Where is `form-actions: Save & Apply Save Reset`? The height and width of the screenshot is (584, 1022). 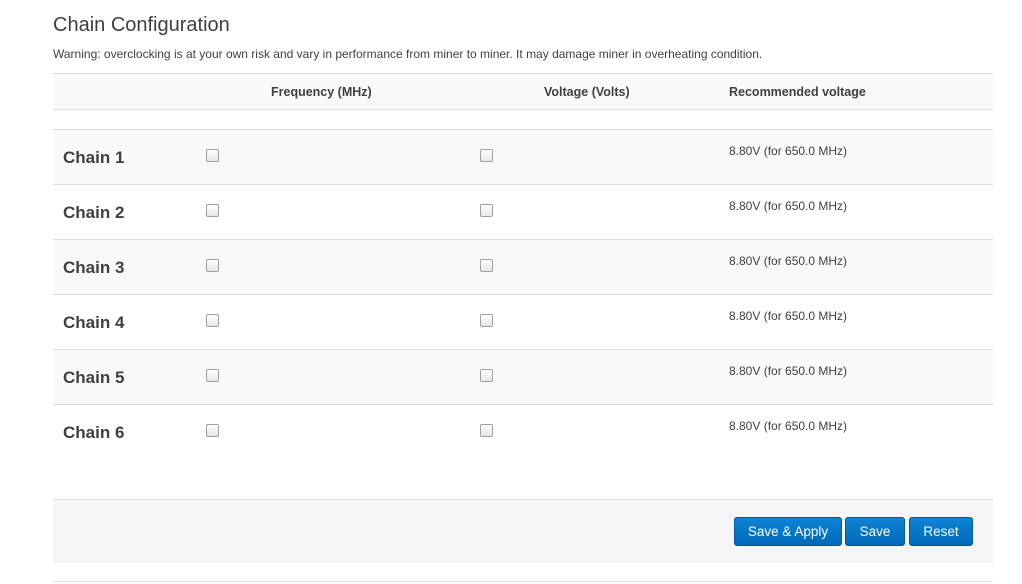
form-actions: Save & Apply Save Reset is located at coordinates (523, 531).